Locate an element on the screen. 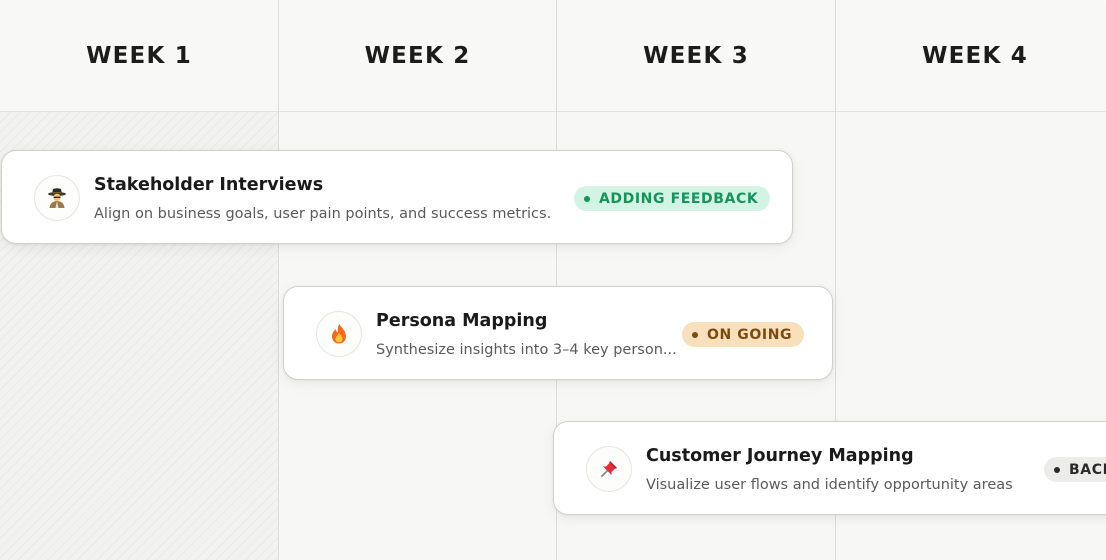  task-title: Customer Journey Mapping is located at coordinates (780, 456).